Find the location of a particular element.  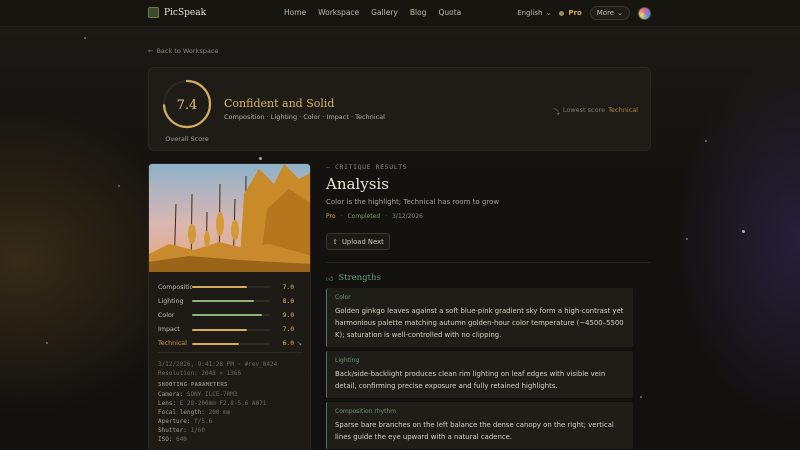

plan-label: Pro is located at coordinates (575, 13).